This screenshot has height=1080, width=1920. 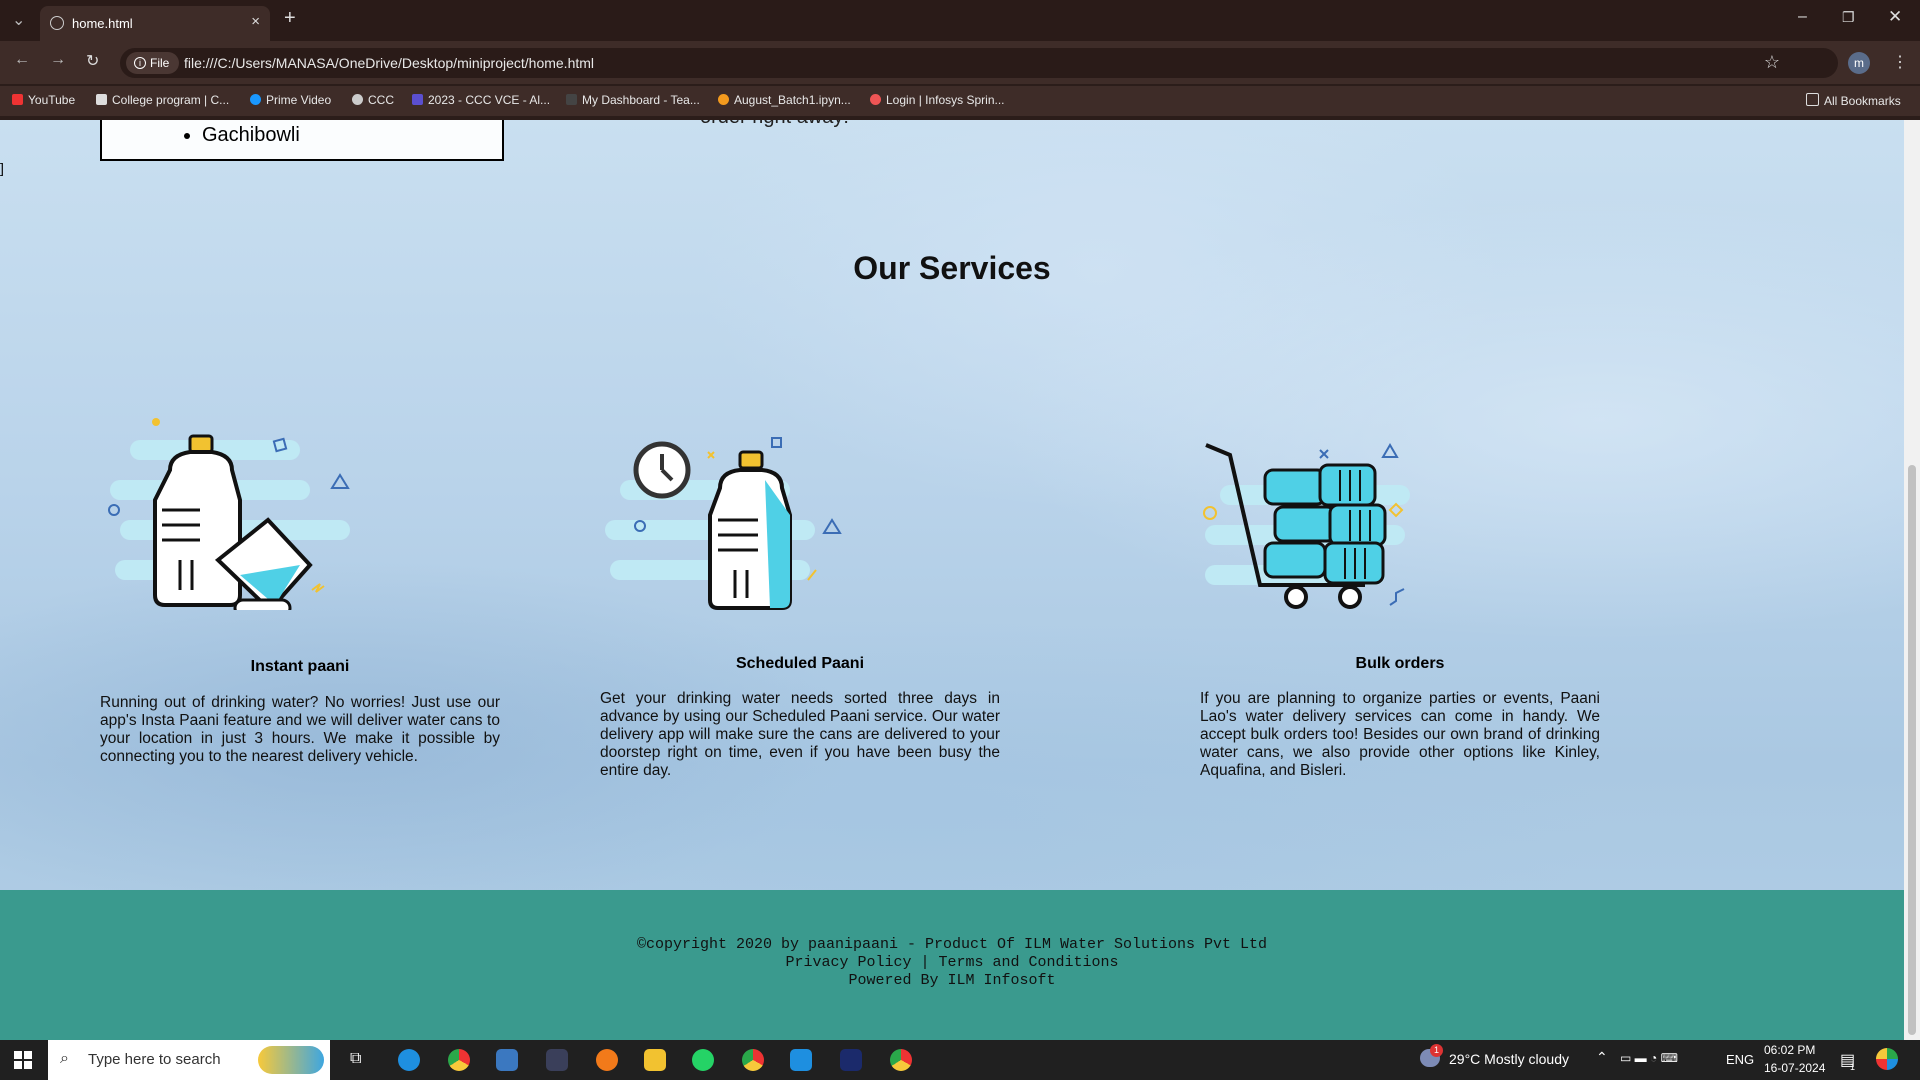 I want to click on bulk-orders-illustration, so click(x=1306, y=526).